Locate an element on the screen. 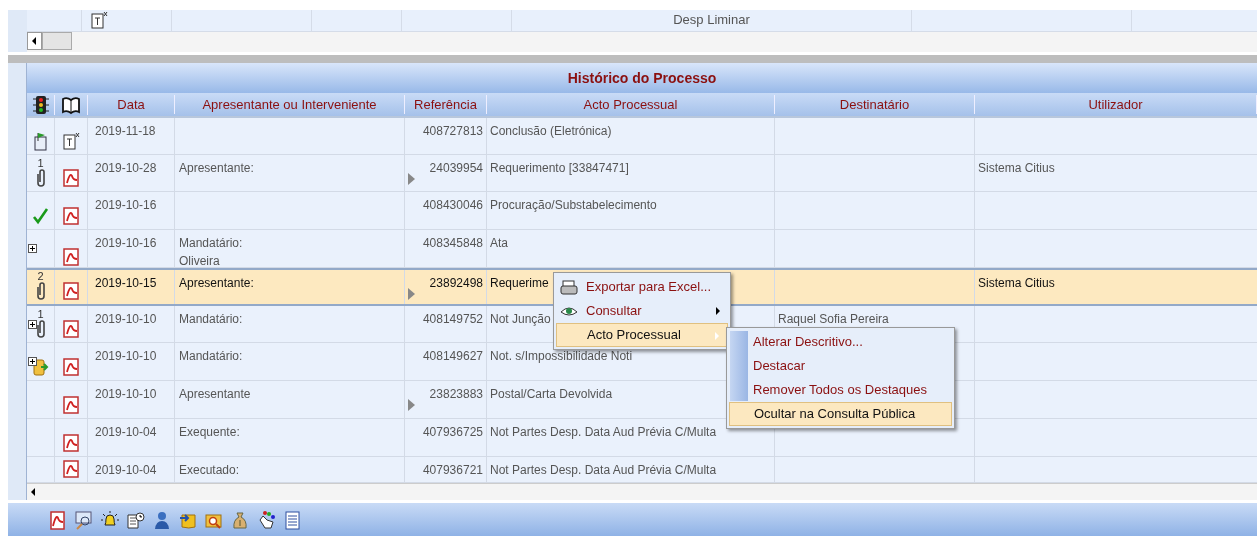  traffic-light-icon is located at coordinates (40, 104).